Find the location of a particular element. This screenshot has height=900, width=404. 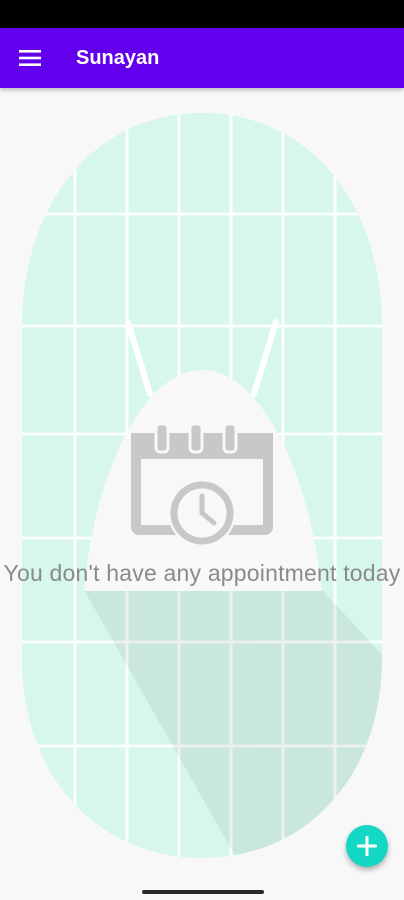

app-bar: Sunayan is located at coordinates (202, 58).